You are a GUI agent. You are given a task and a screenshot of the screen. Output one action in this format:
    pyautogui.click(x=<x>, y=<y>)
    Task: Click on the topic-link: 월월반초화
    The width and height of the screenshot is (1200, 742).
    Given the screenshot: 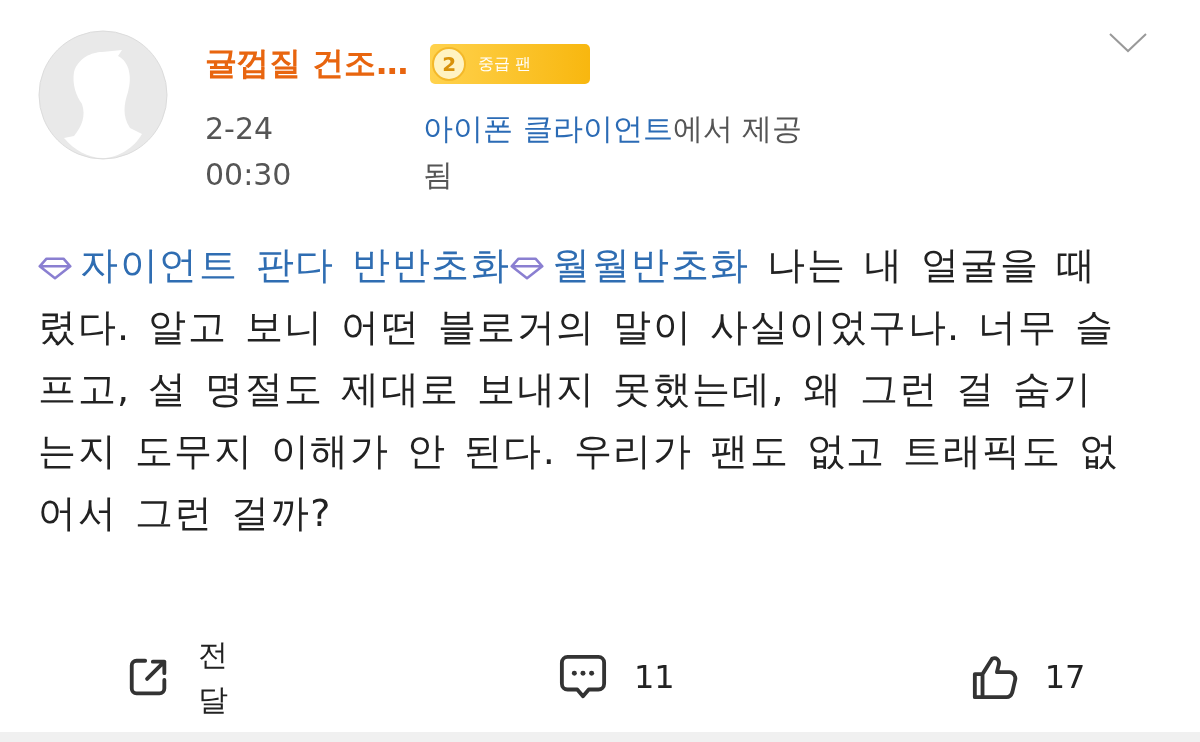 What is the action you would take?
    pyautogui.click(x=630, y=265)
    